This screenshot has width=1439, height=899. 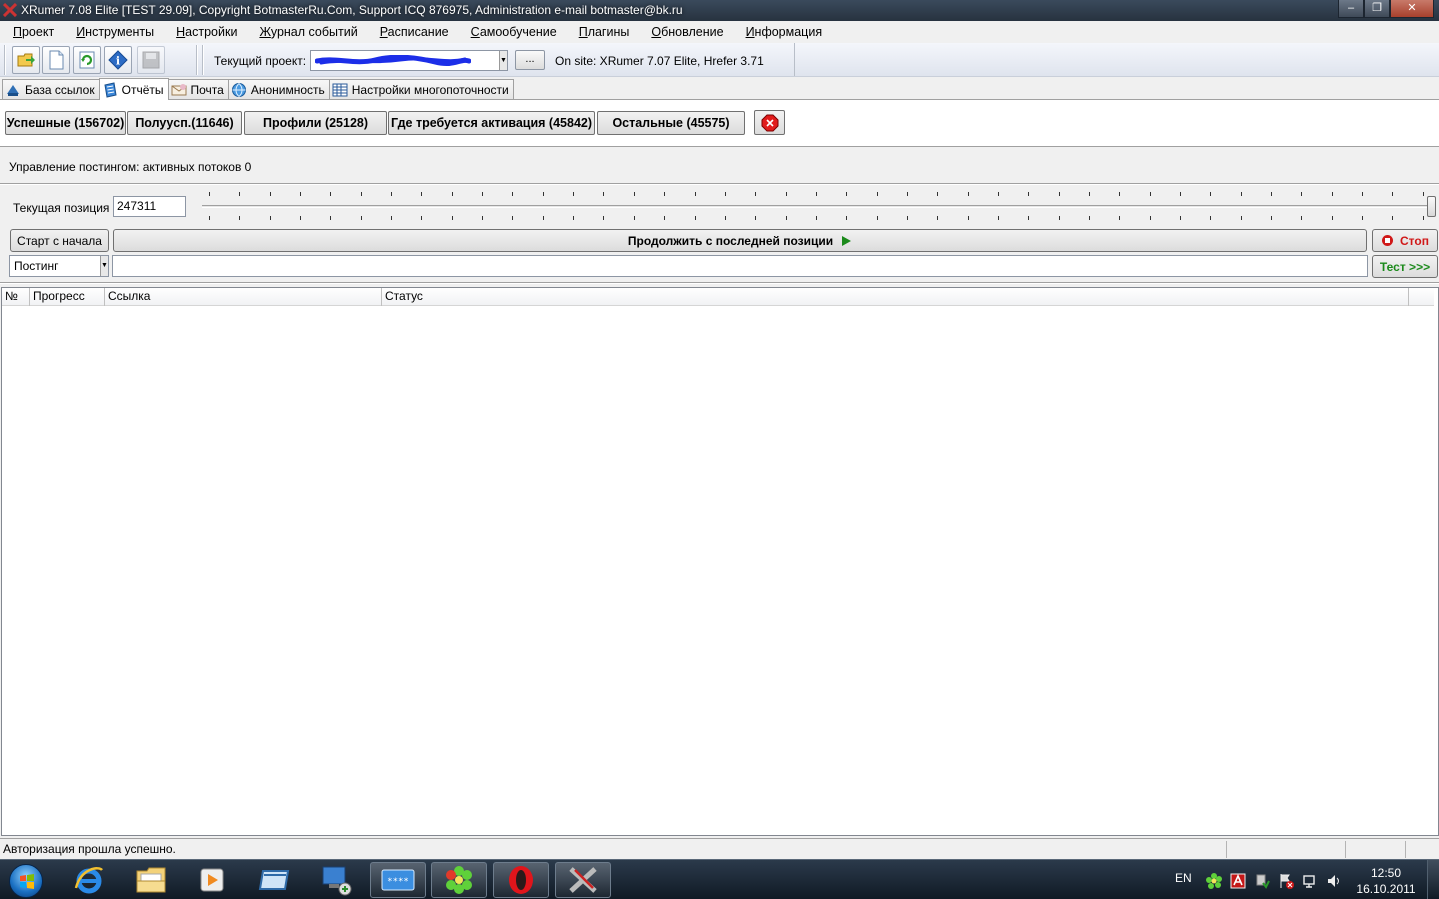 I want to click on successful-report-button: Успешные (156702), so click(x=65, y=123).